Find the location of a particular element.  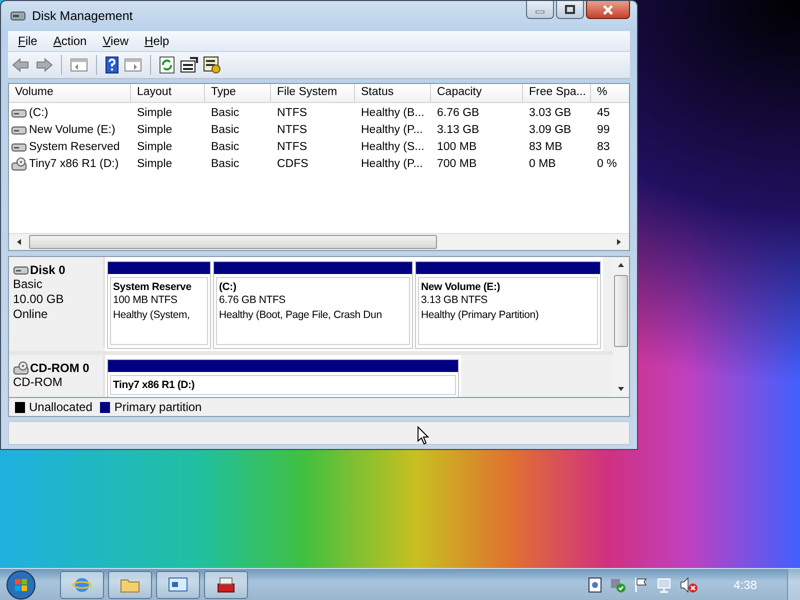

partition-name: (C:) is located at coordinates (228, 287).